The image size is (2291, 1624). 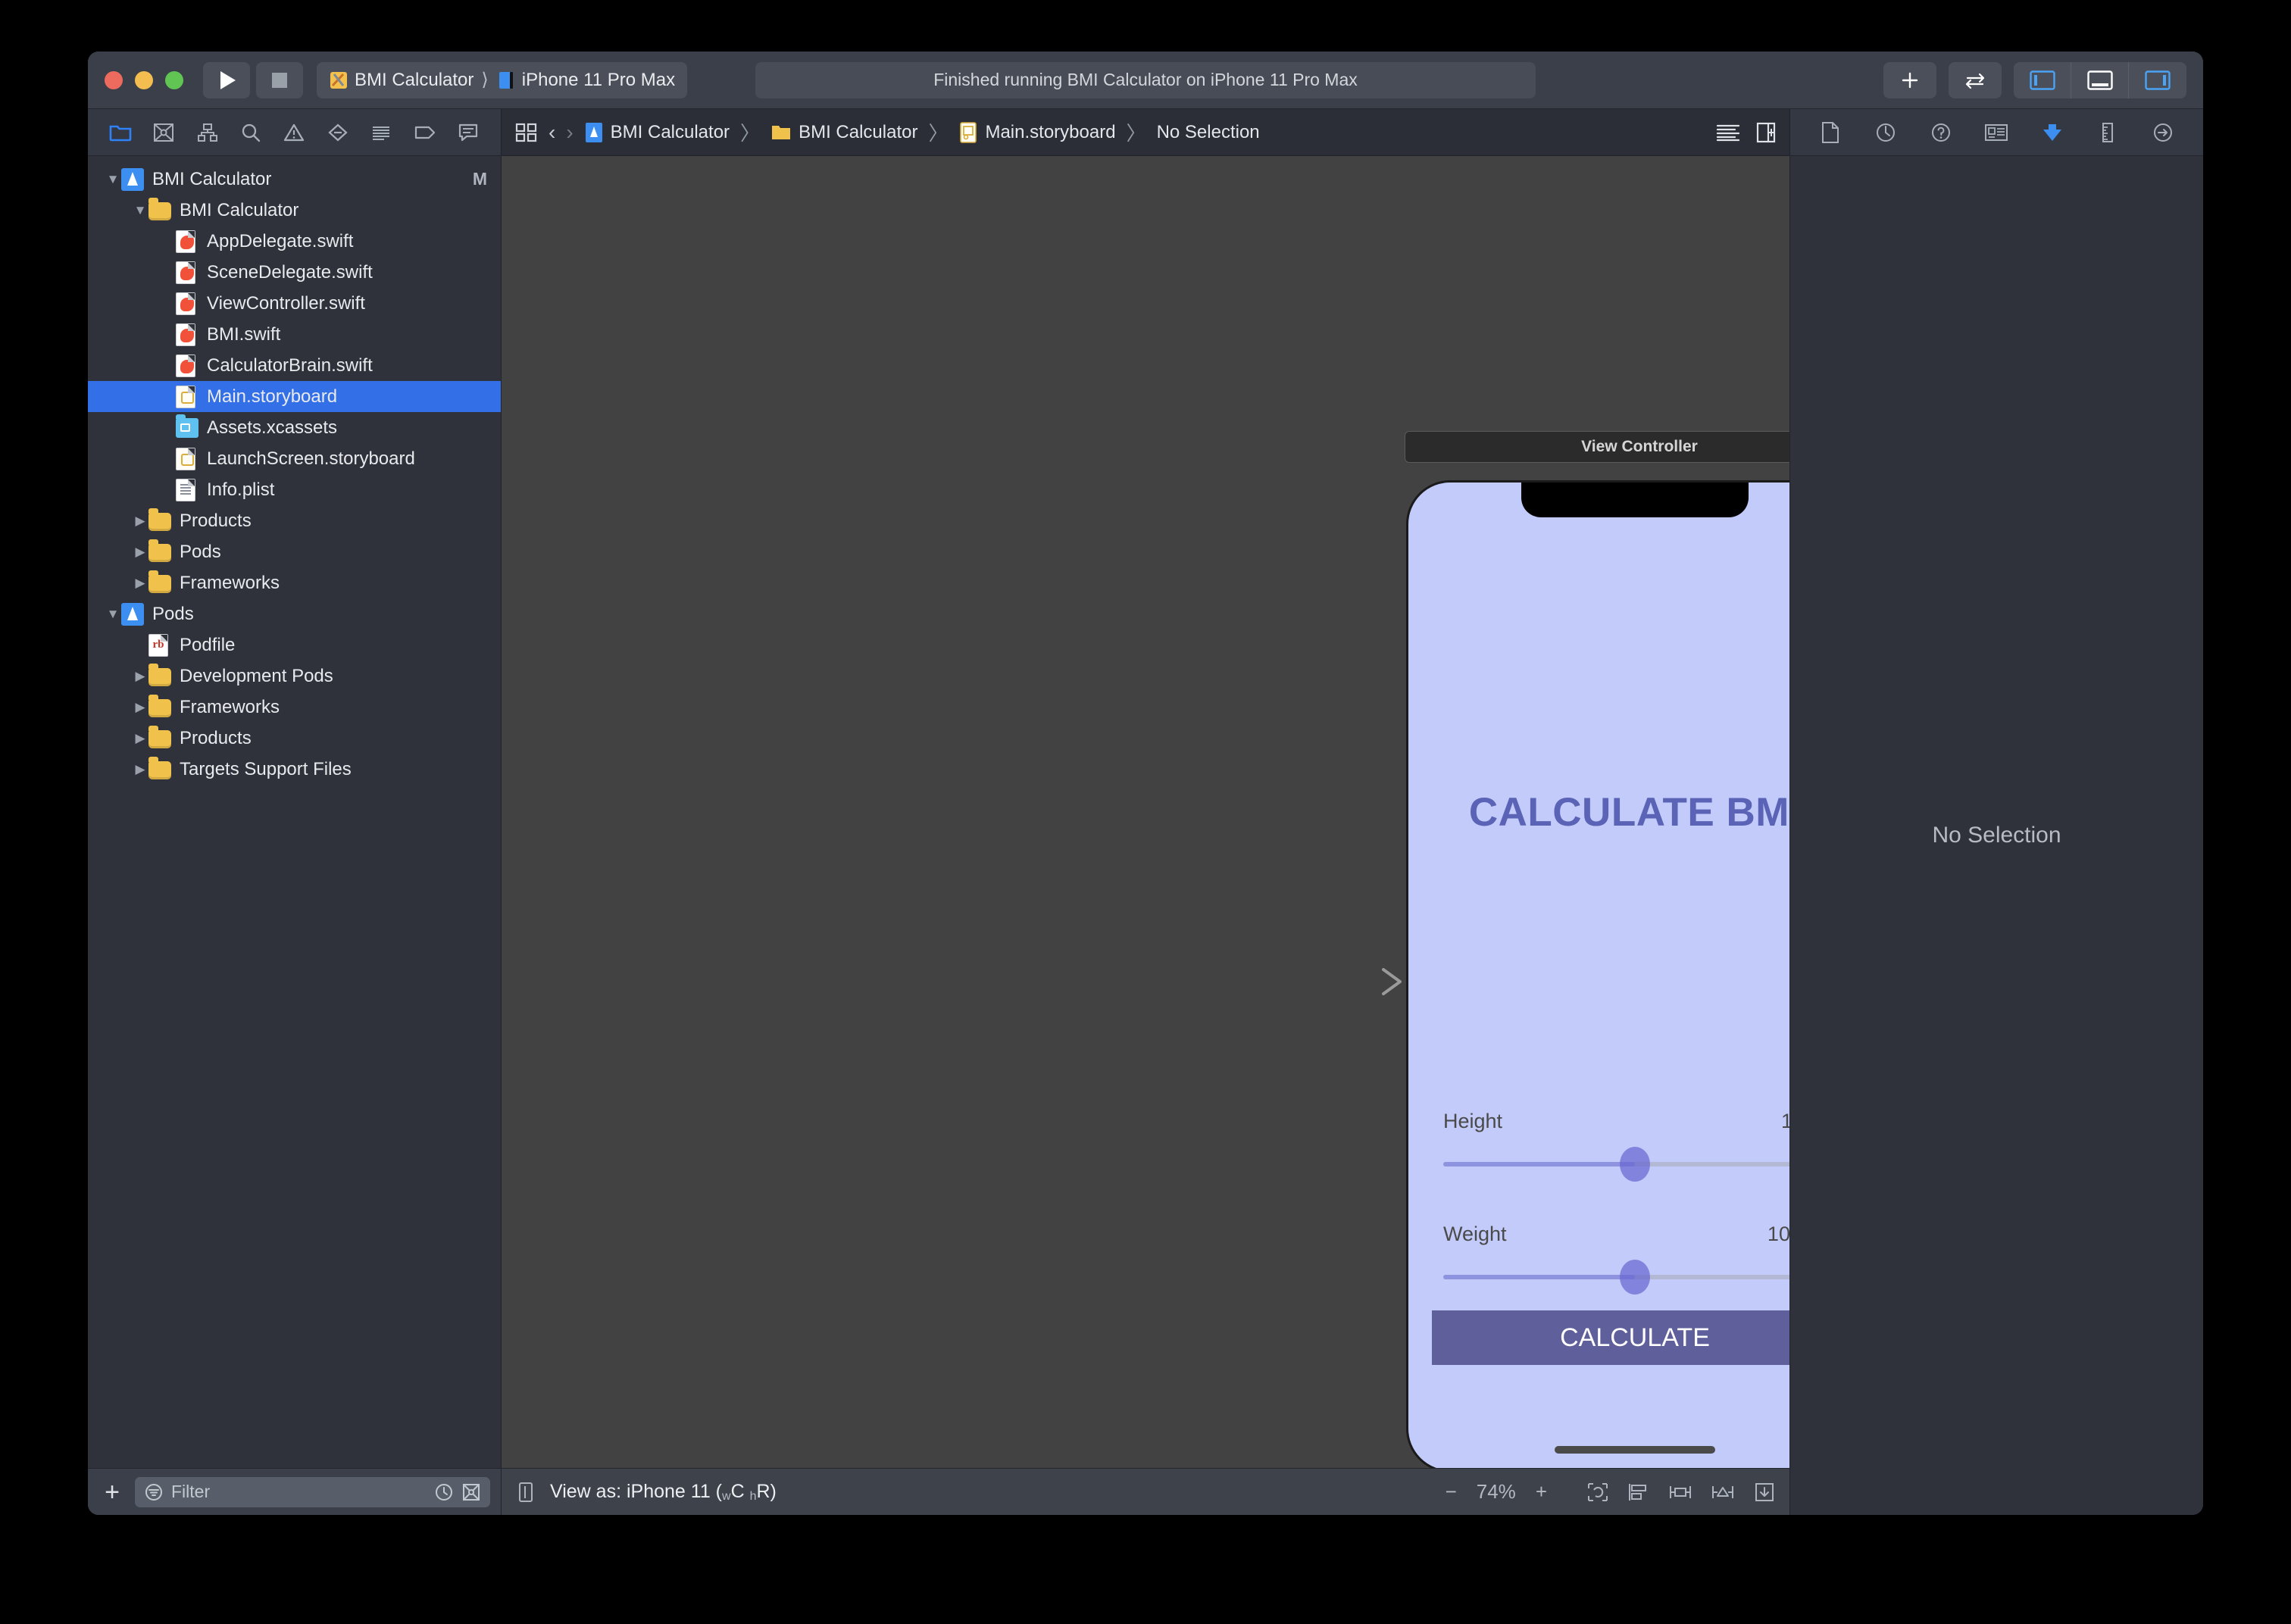 I want to click on run-button, so click(x=226, y=79).